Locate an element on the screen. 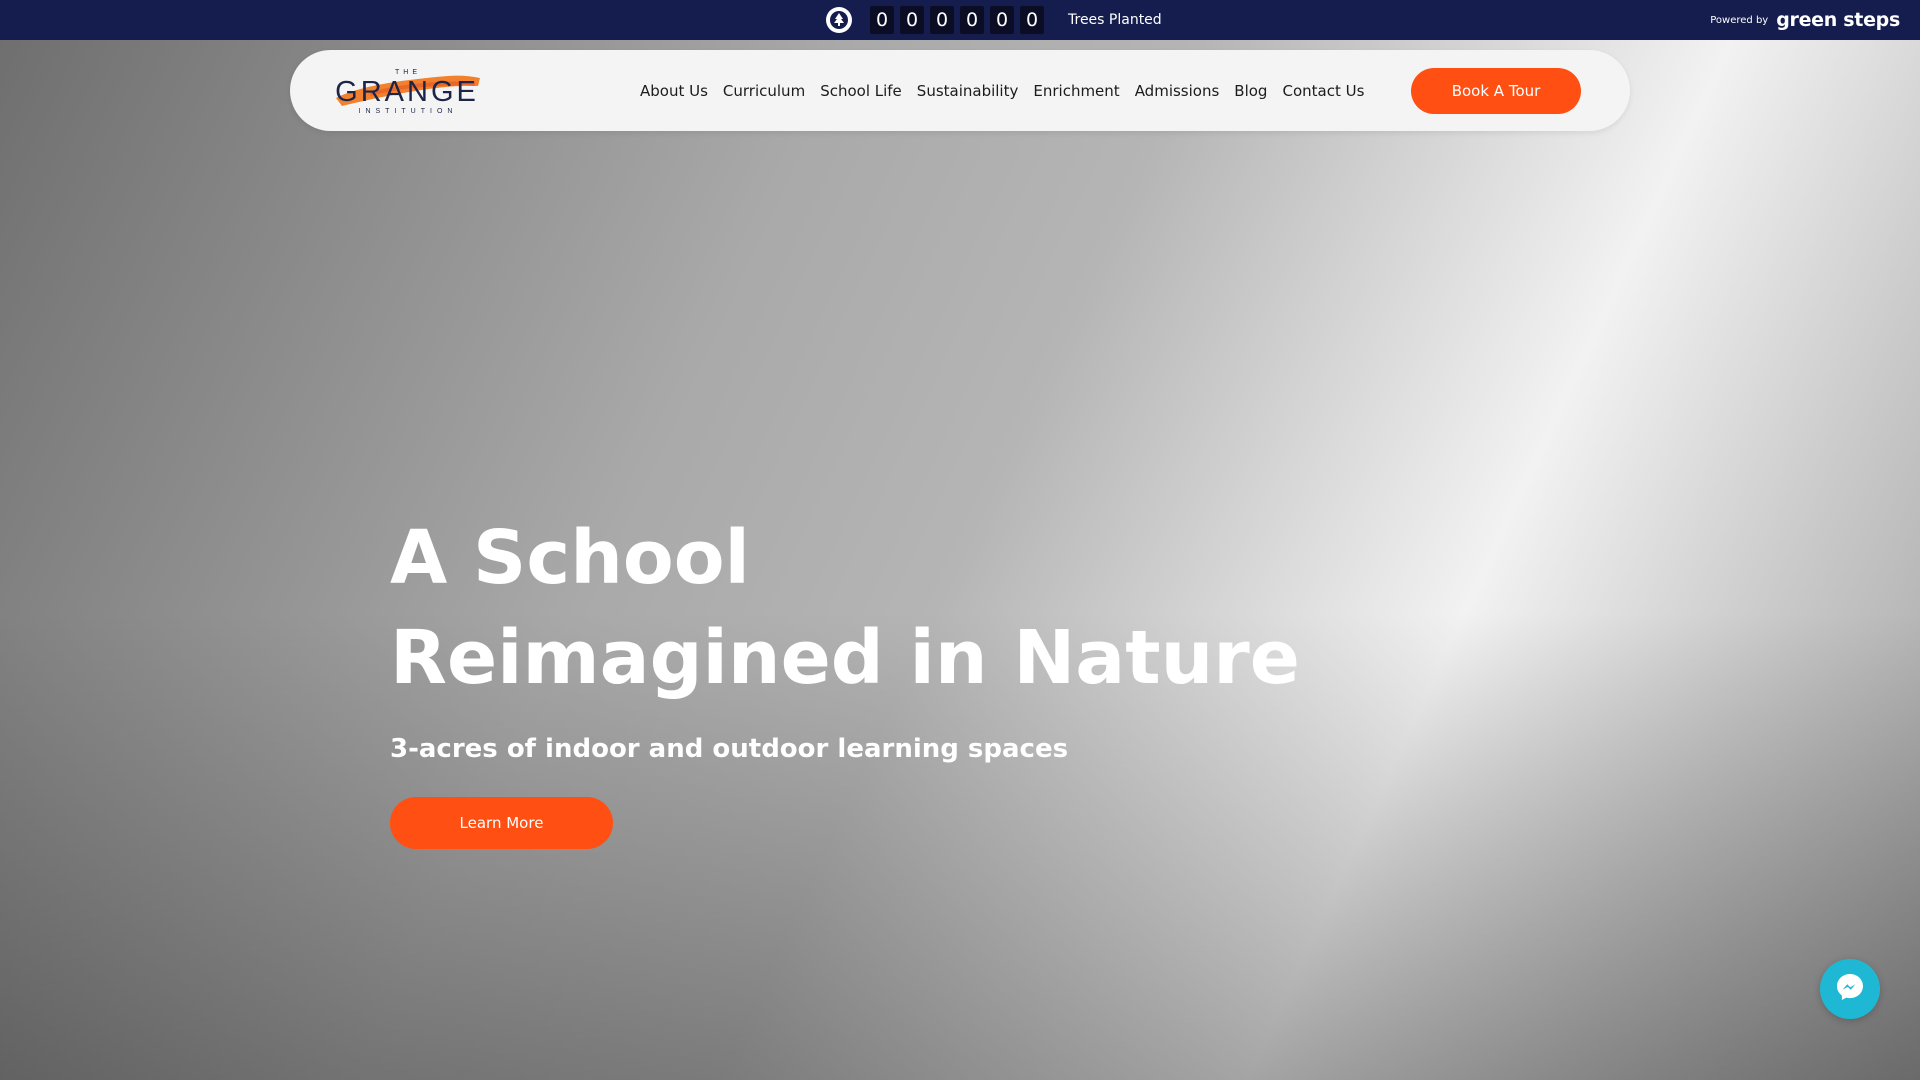  messenger-icon is located at coordinates (1850, 989).